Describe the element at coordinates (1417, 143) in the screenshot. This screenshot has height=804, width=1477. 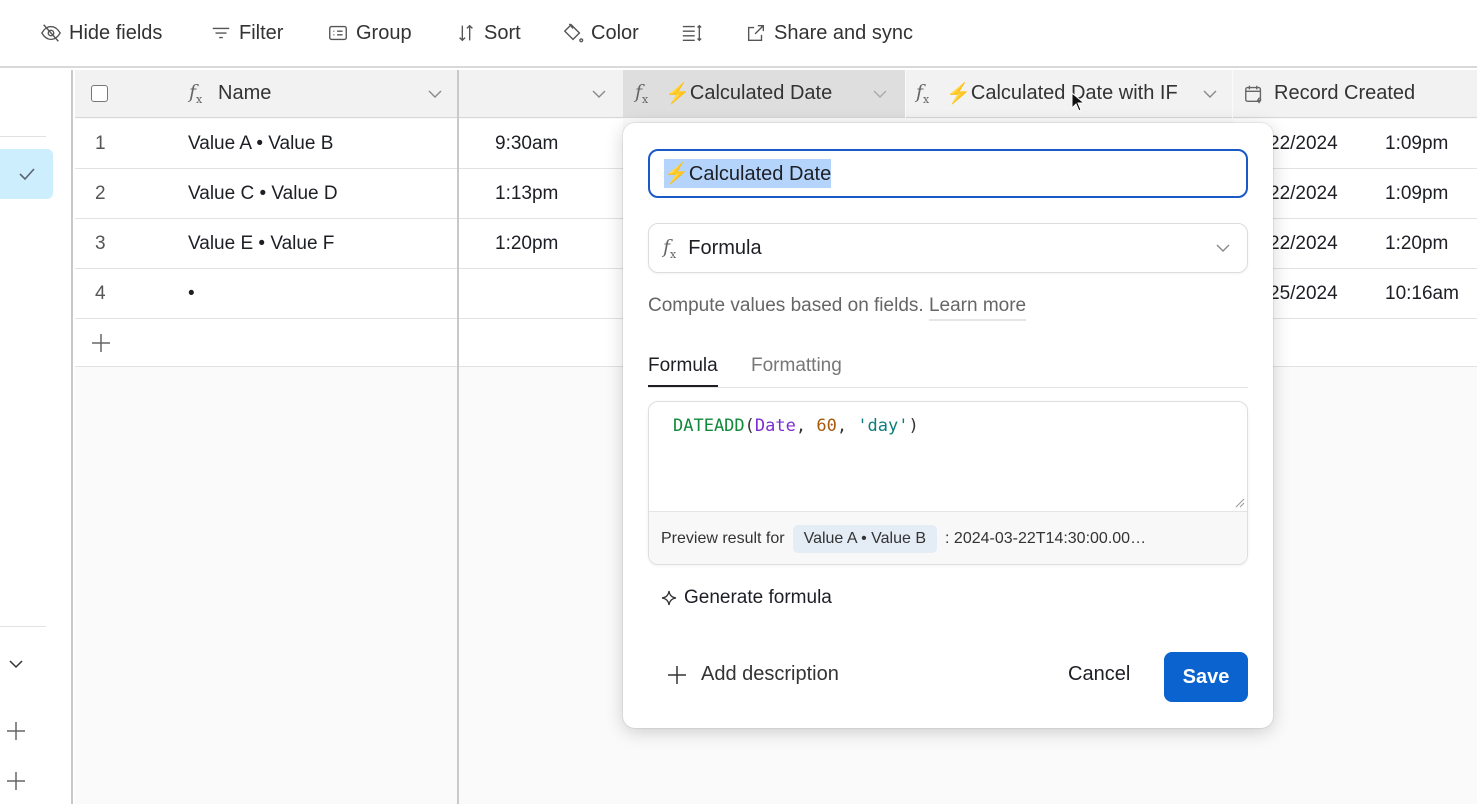
I see `created-time-cell: 1:09pm` at that location.